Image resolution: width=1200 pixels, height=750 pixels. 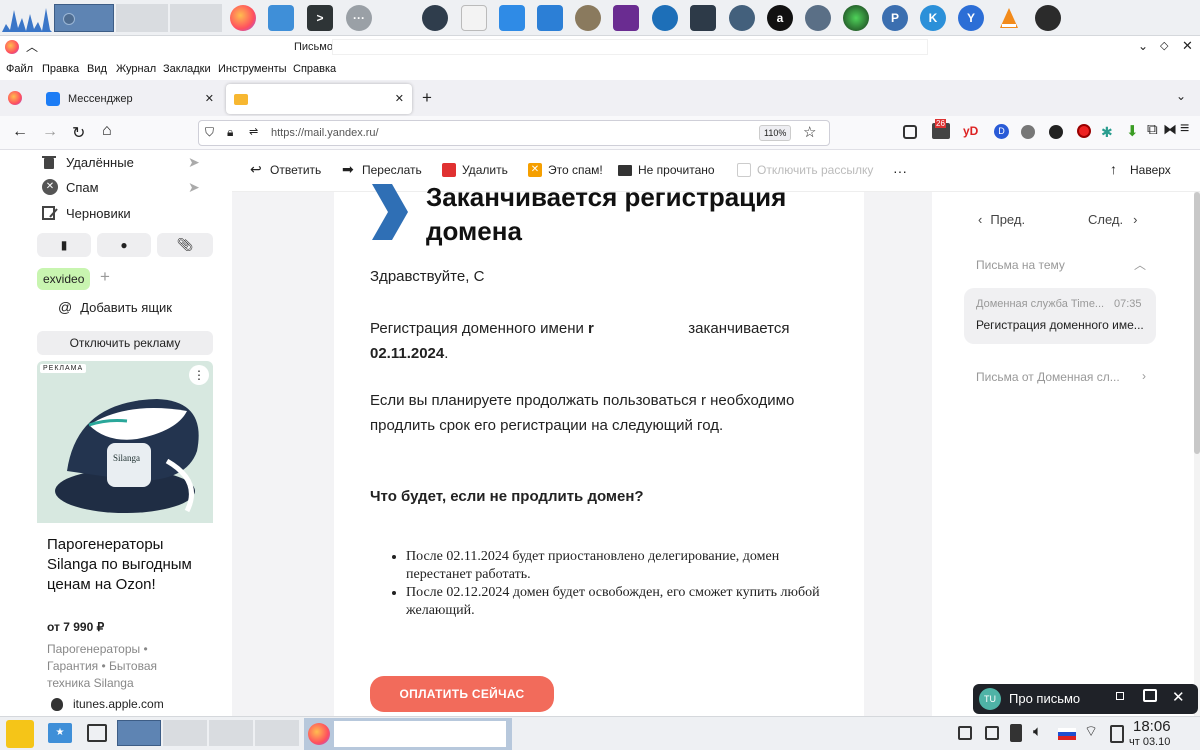 What do you see at coordinates (474, 18) in the screenshot?
I see `document-icon` at bounding box center [474, 18].